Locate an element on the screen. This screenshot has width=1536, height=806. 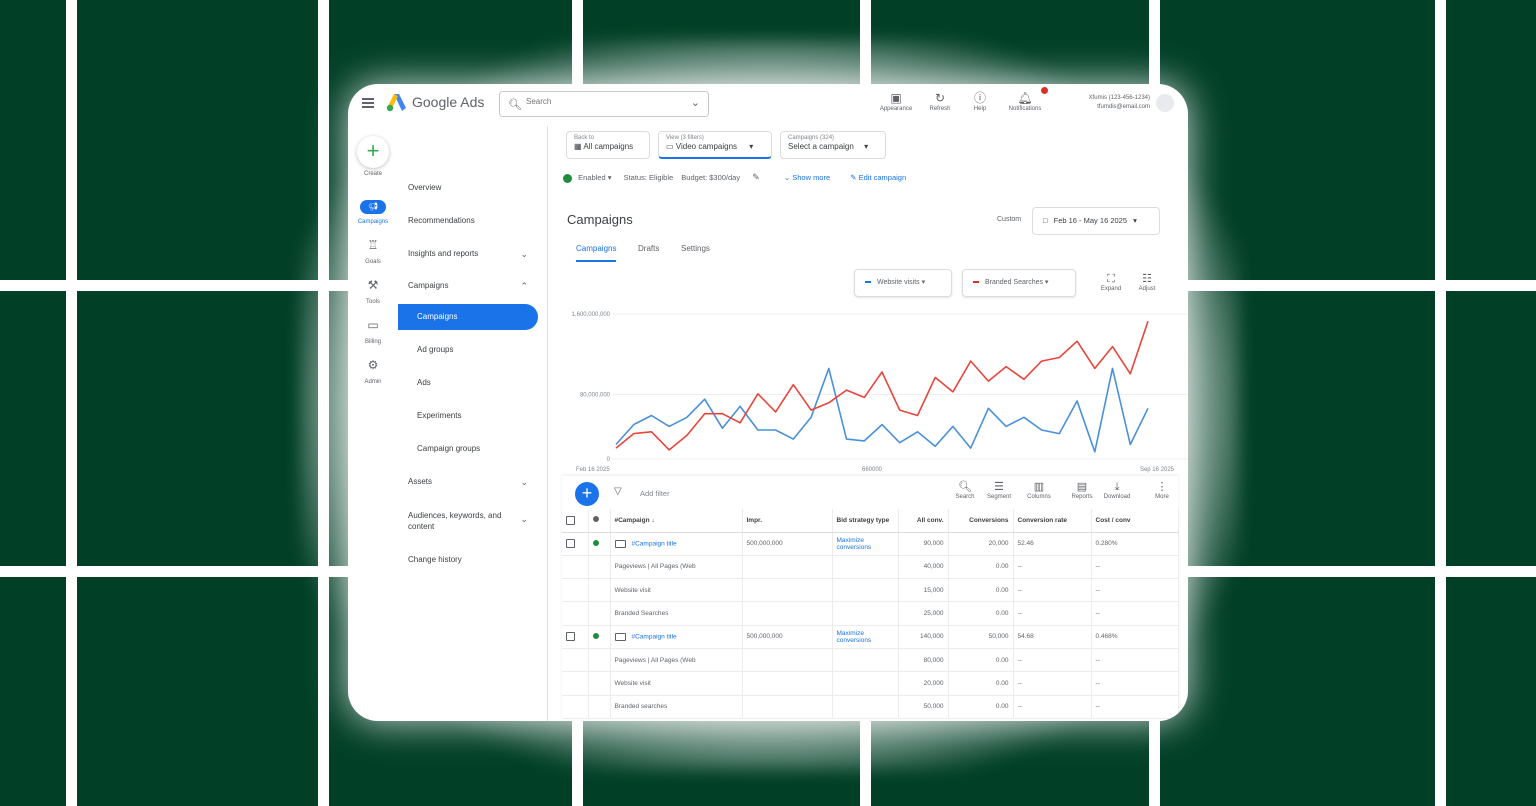
column-header-bid: Bid strategy type is located at coordinates (865, 521).